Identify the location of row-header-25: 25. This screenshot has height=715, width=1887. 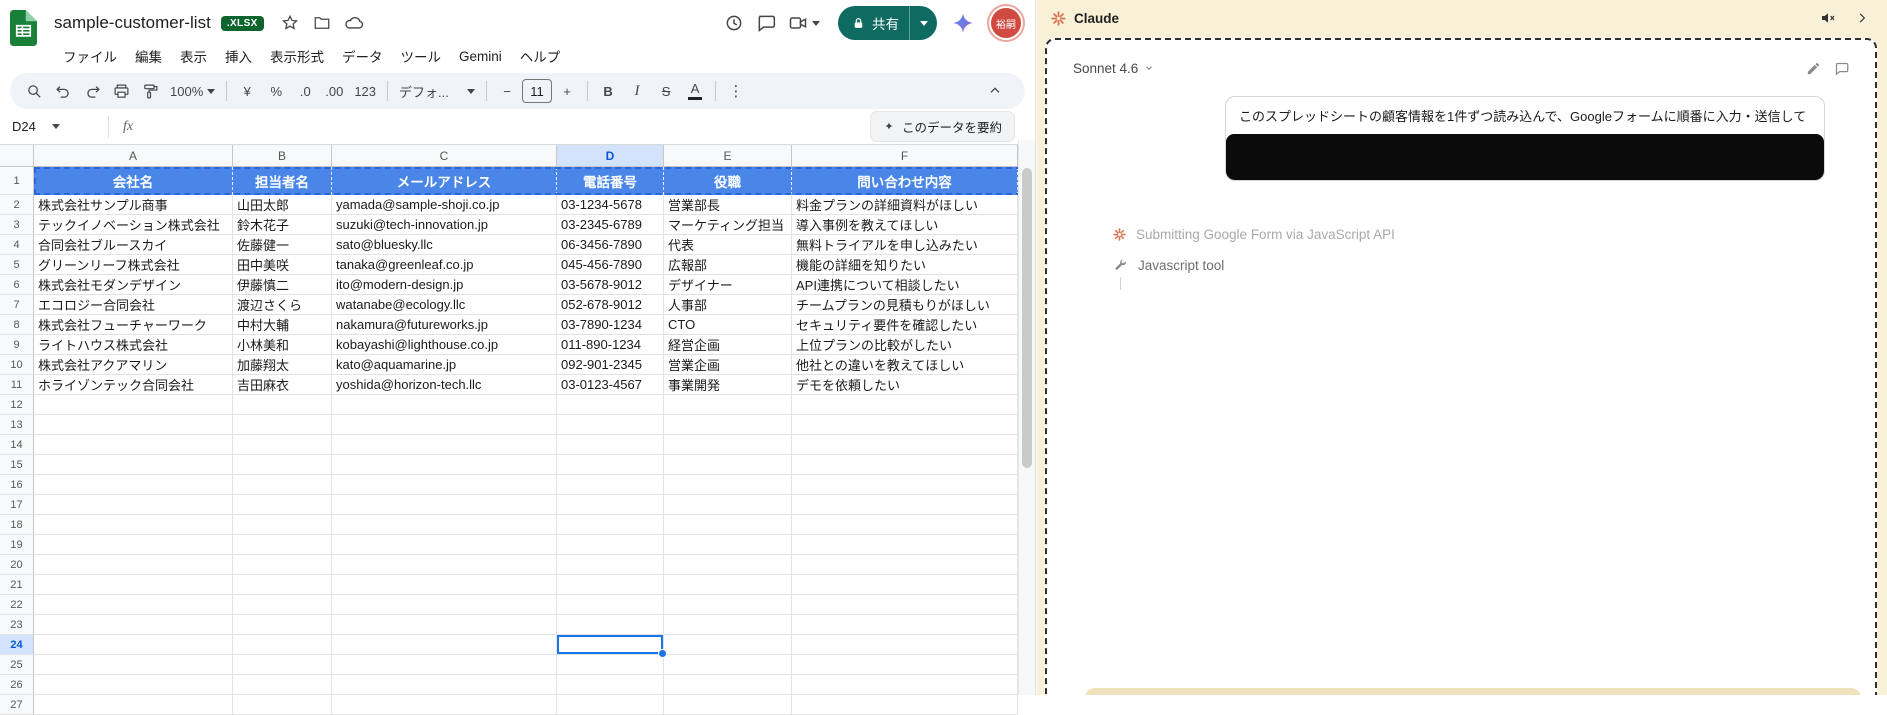
(17, 665).